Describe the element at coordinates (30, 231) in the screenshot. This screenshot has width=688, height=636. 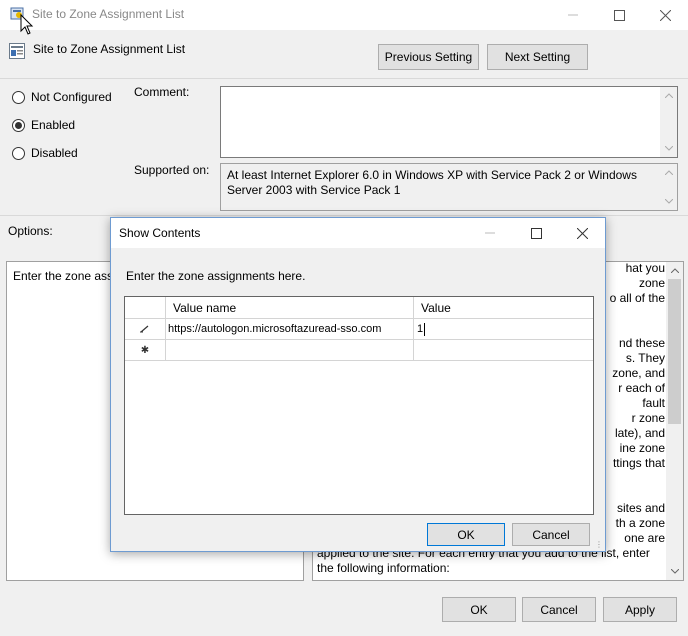
I see `options-label: Options:` at that location.